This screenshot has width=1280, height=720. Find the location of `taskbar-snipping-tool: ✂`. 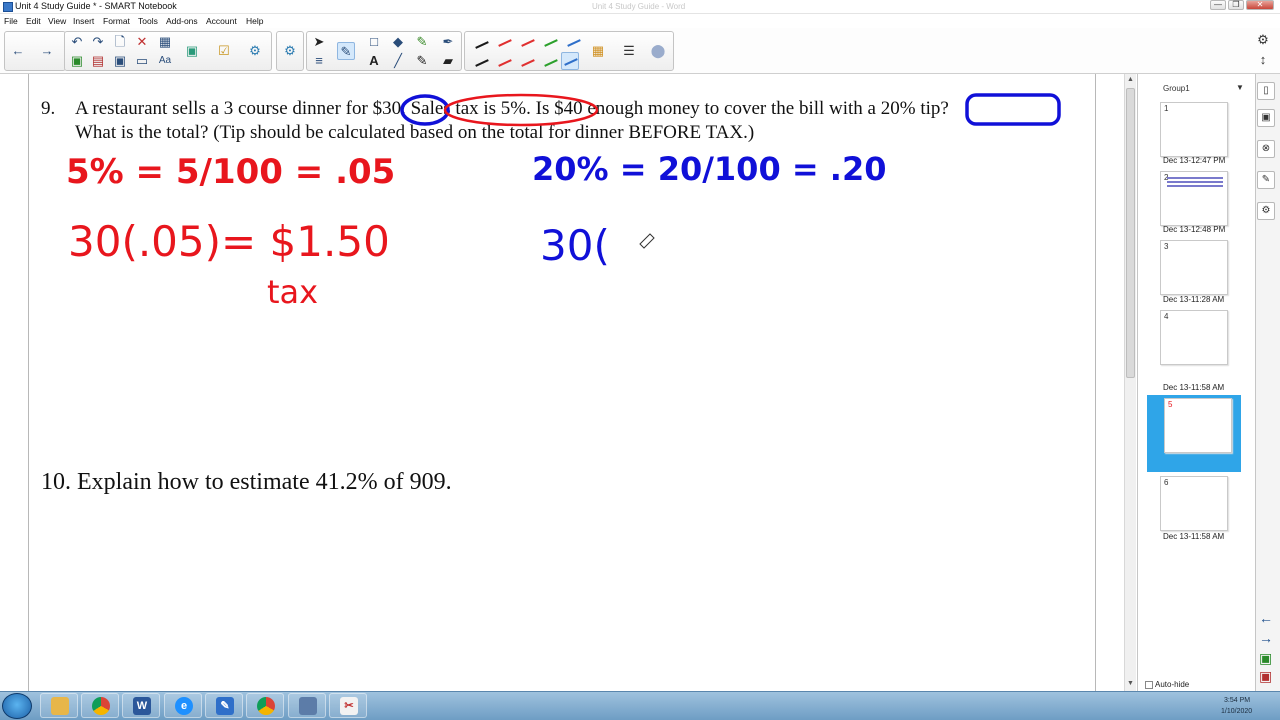

taskbar-snipping-tool: ✂ is located at coordinates (348, 705).